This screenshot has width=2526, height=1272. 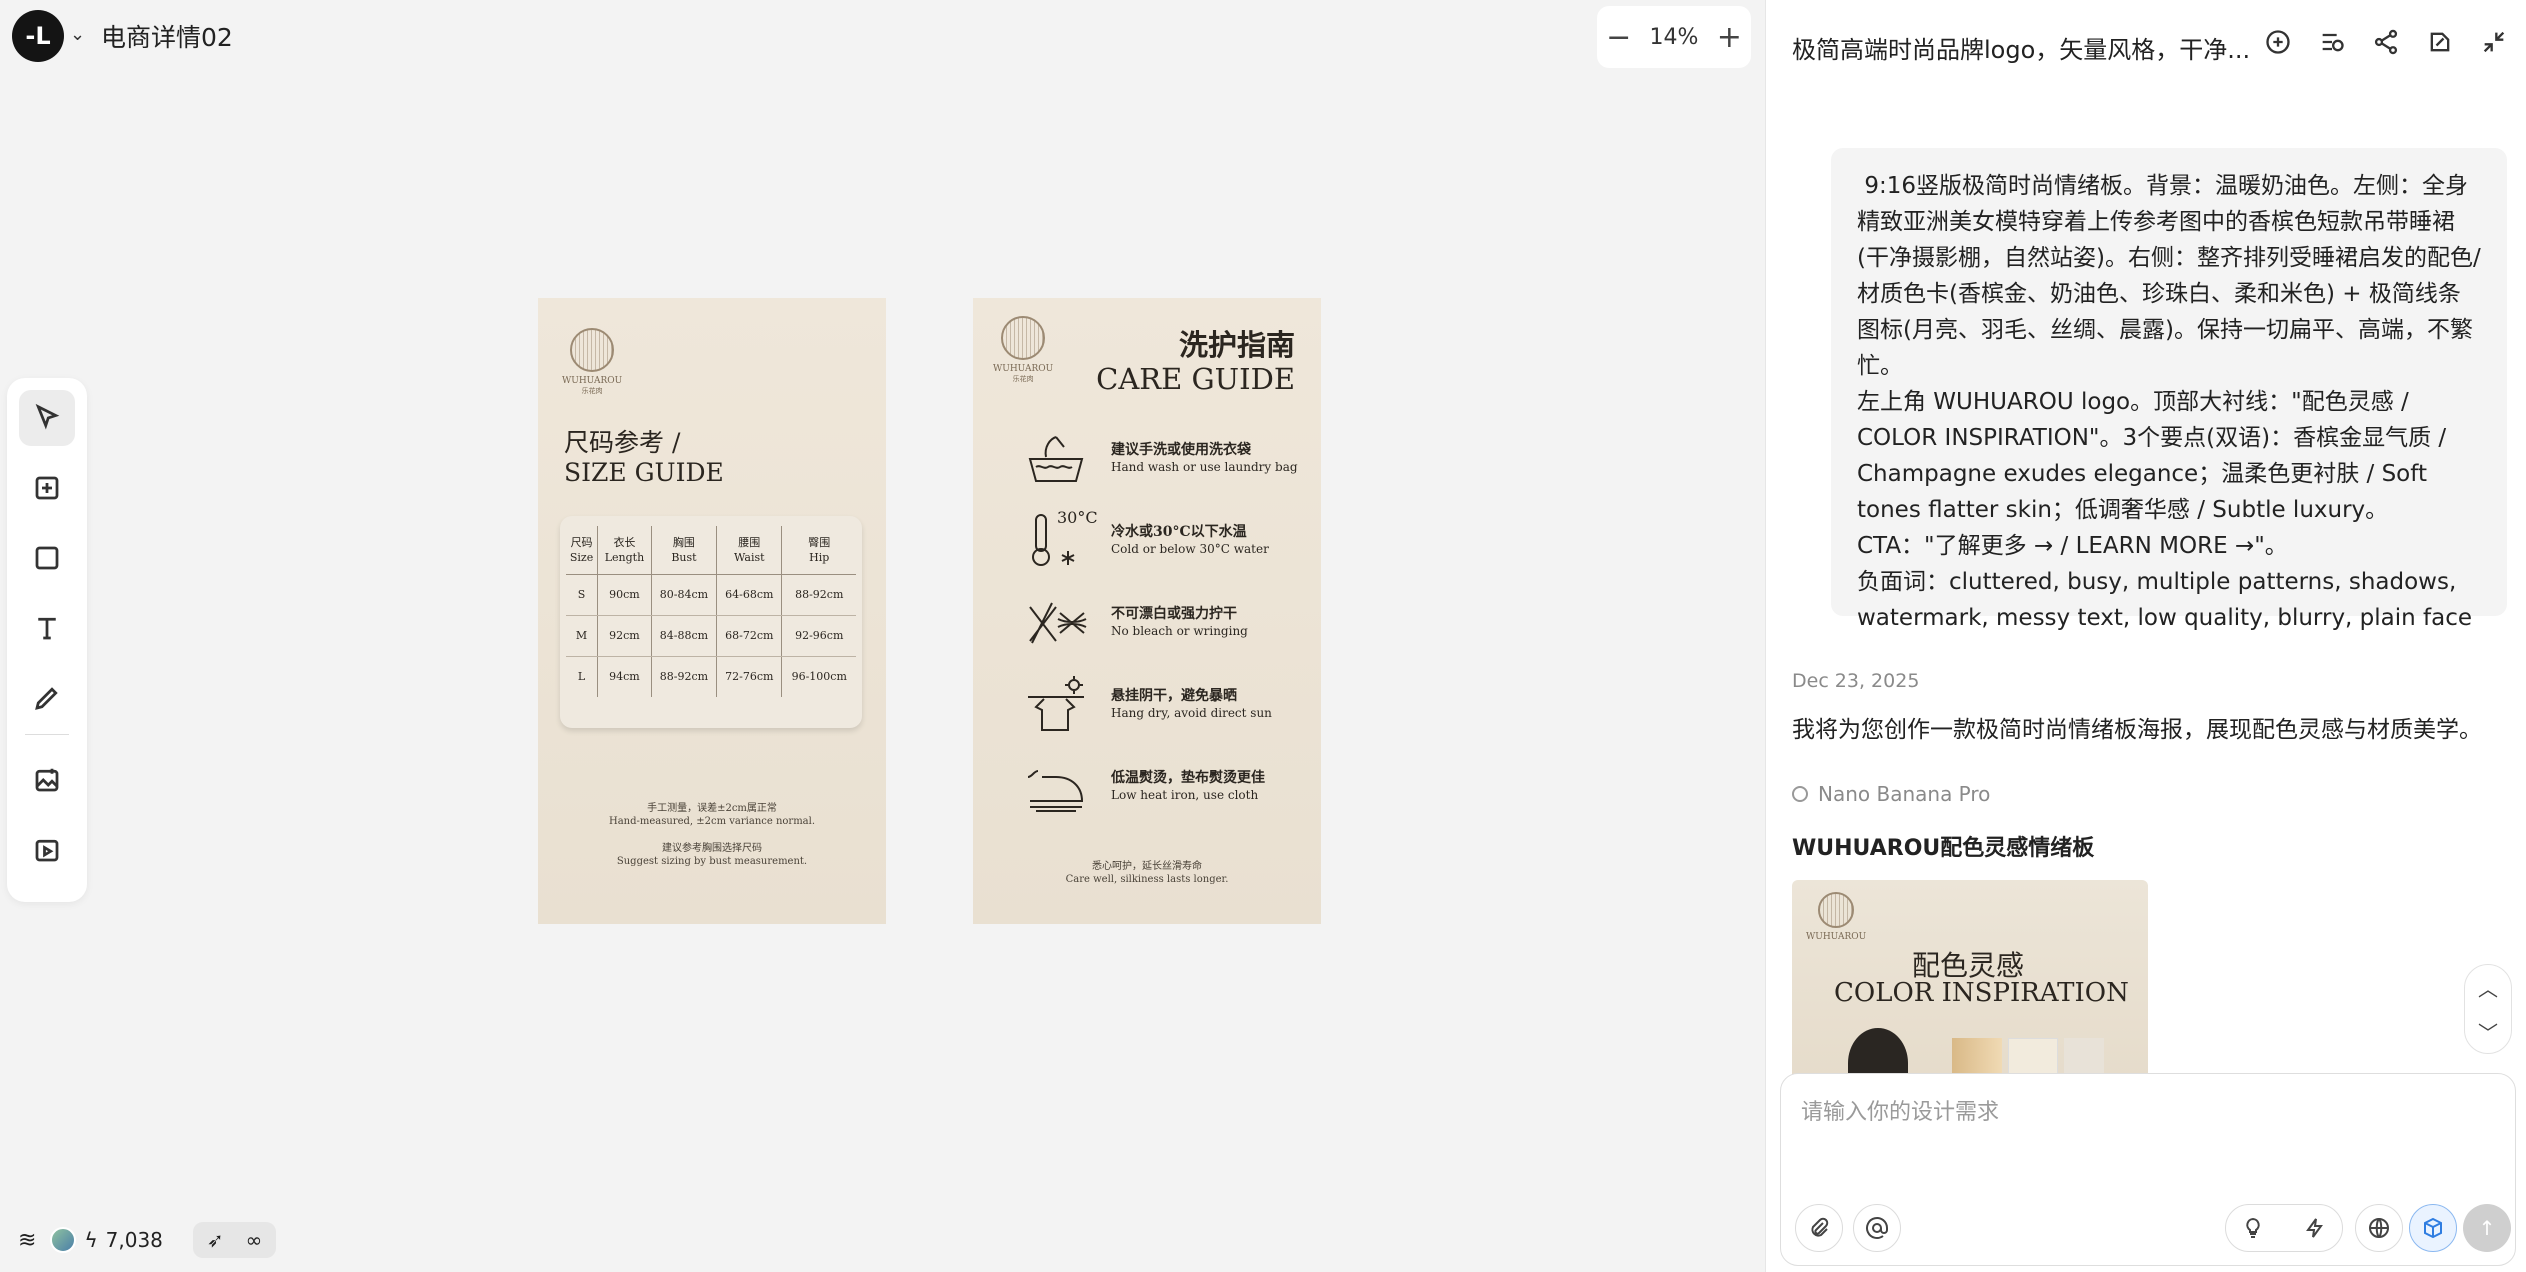 I want to click on chat-input-box: 请输入你的设计需求 ↑, so click(x=2148, y=1169).